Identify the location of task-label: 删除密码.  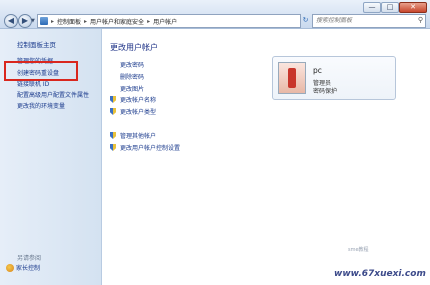
(132, 77).